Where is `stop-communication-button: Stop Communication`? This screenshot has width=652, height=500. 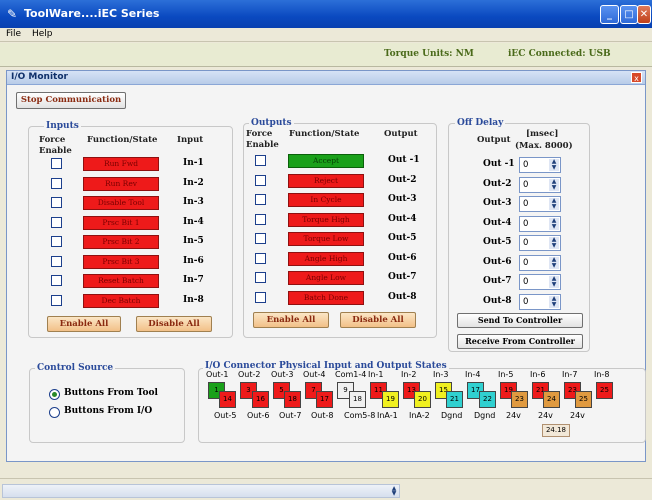 stop-communication-button: Stop Communication is located at coordinates (71, 100).